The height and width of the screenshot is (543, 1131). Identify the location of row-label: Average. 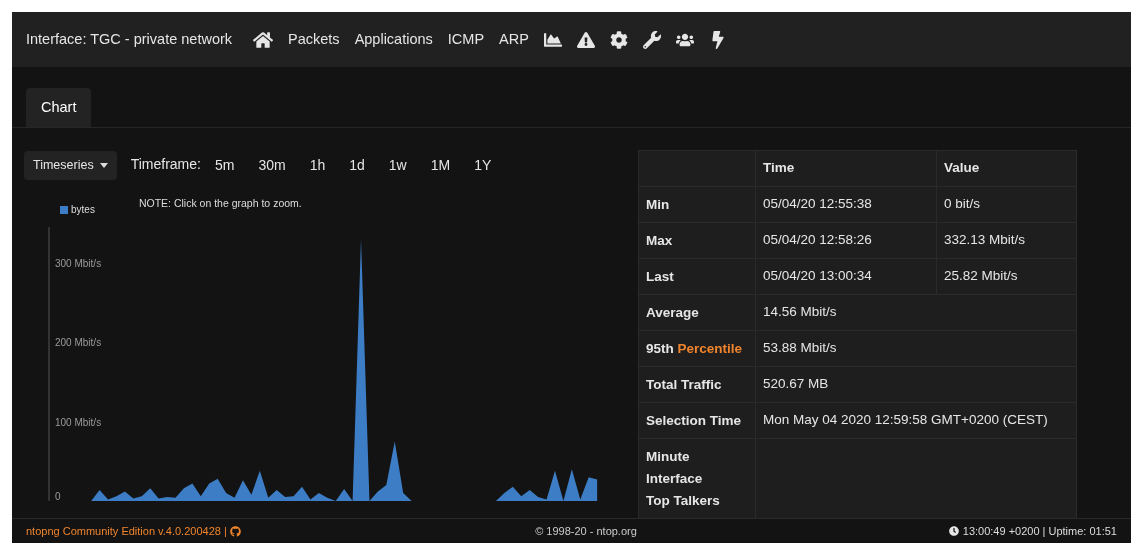
(697, 312).